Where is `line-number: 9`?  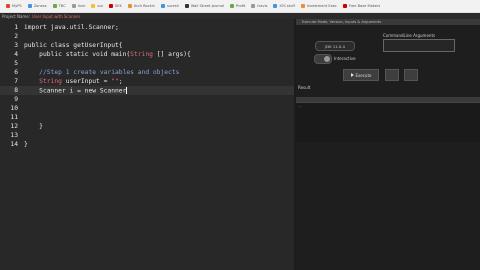
line-number: 9 is located at coordinates (16, 99).